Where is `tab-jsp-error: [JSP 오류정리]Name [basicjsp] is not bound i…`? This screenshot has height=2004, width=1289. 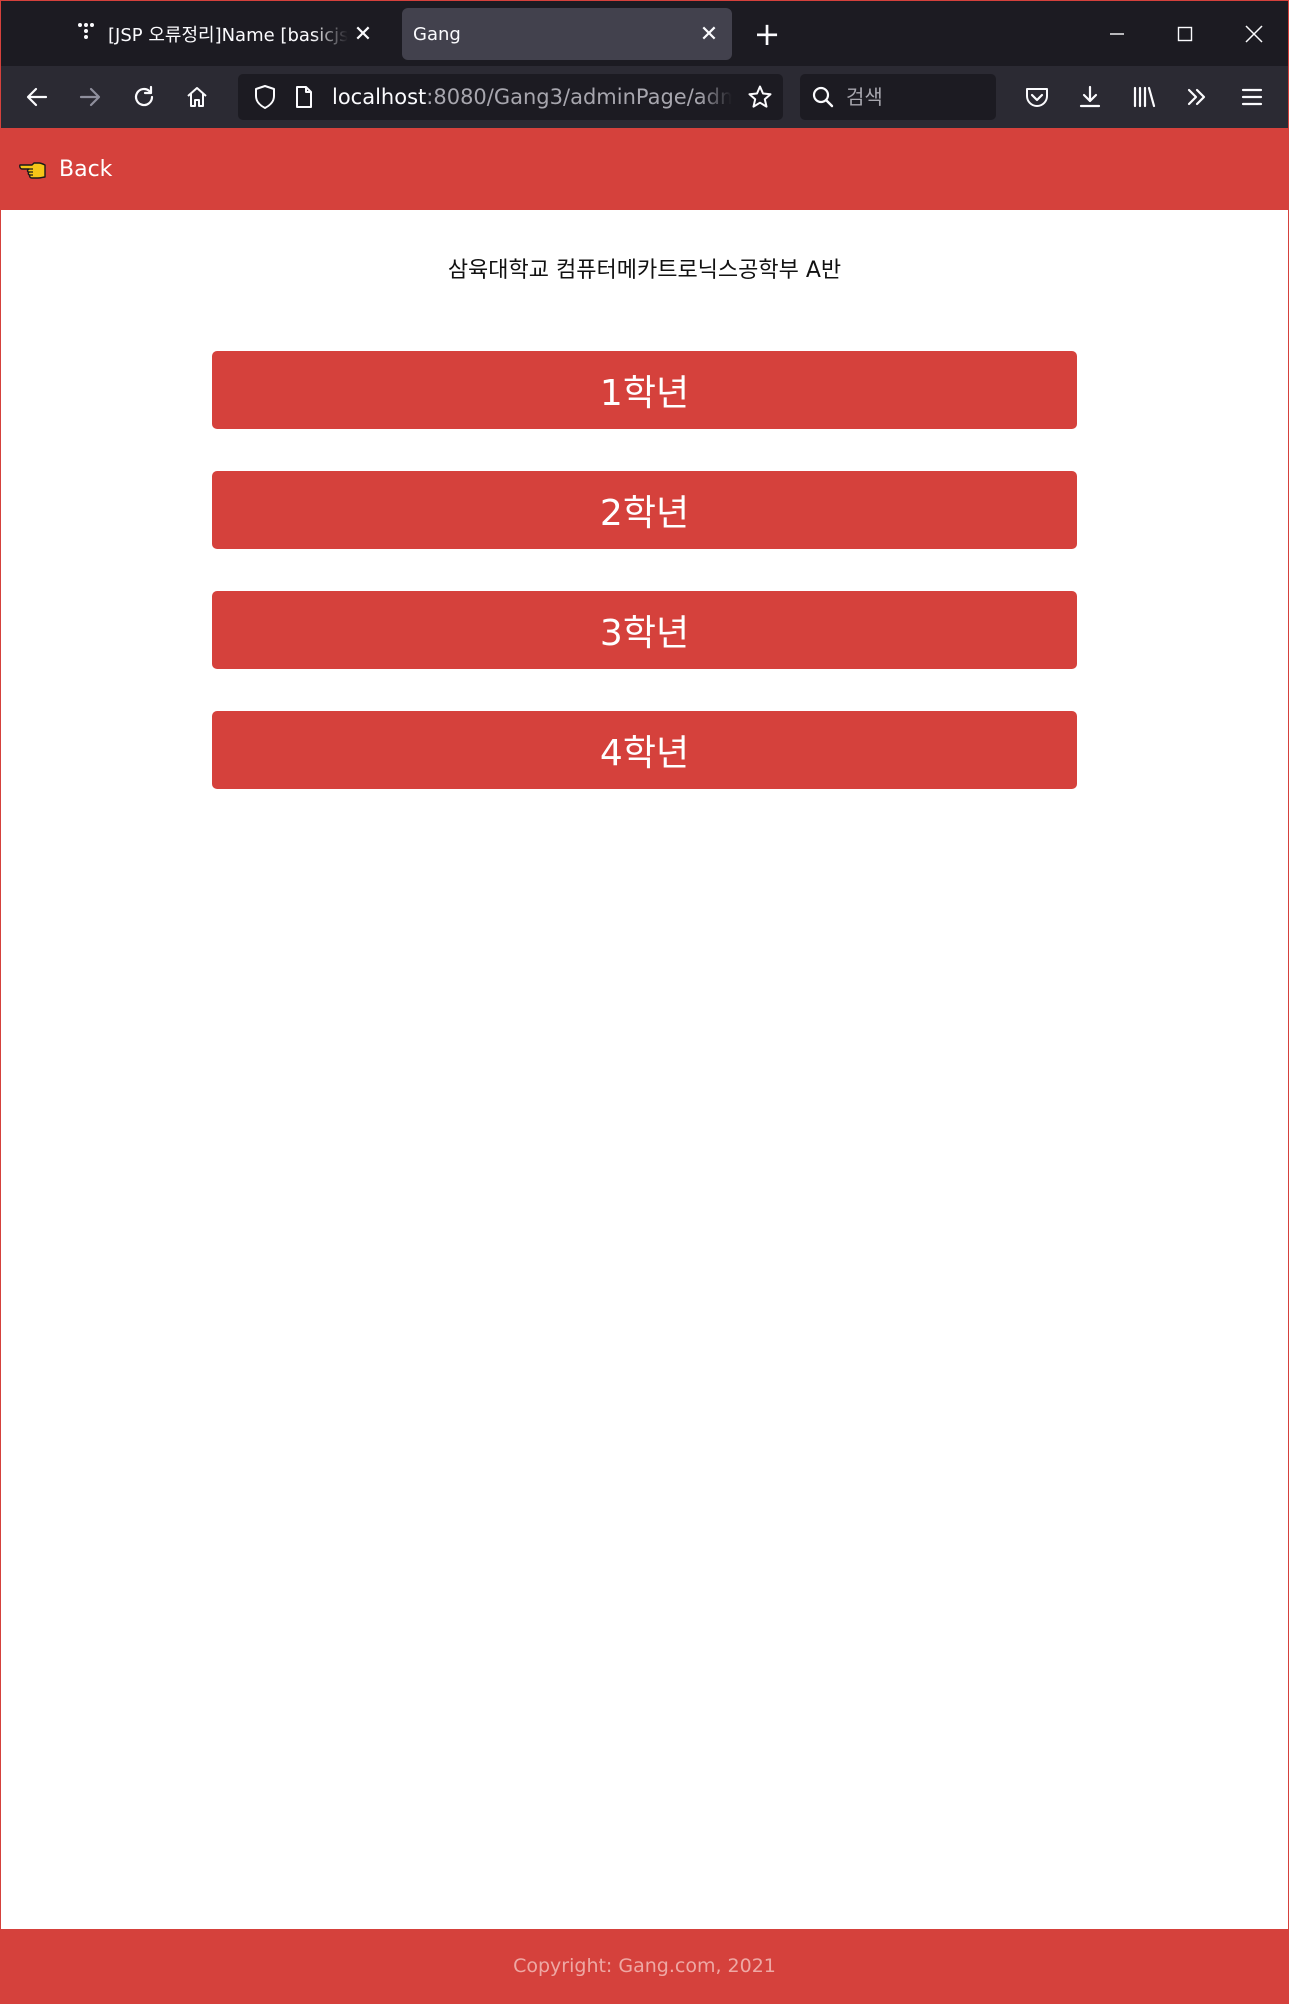 tab-jsp-error: [JSP 오류정리]Name [basicjsp] is not bound i… is located at coordinates (227, 34).